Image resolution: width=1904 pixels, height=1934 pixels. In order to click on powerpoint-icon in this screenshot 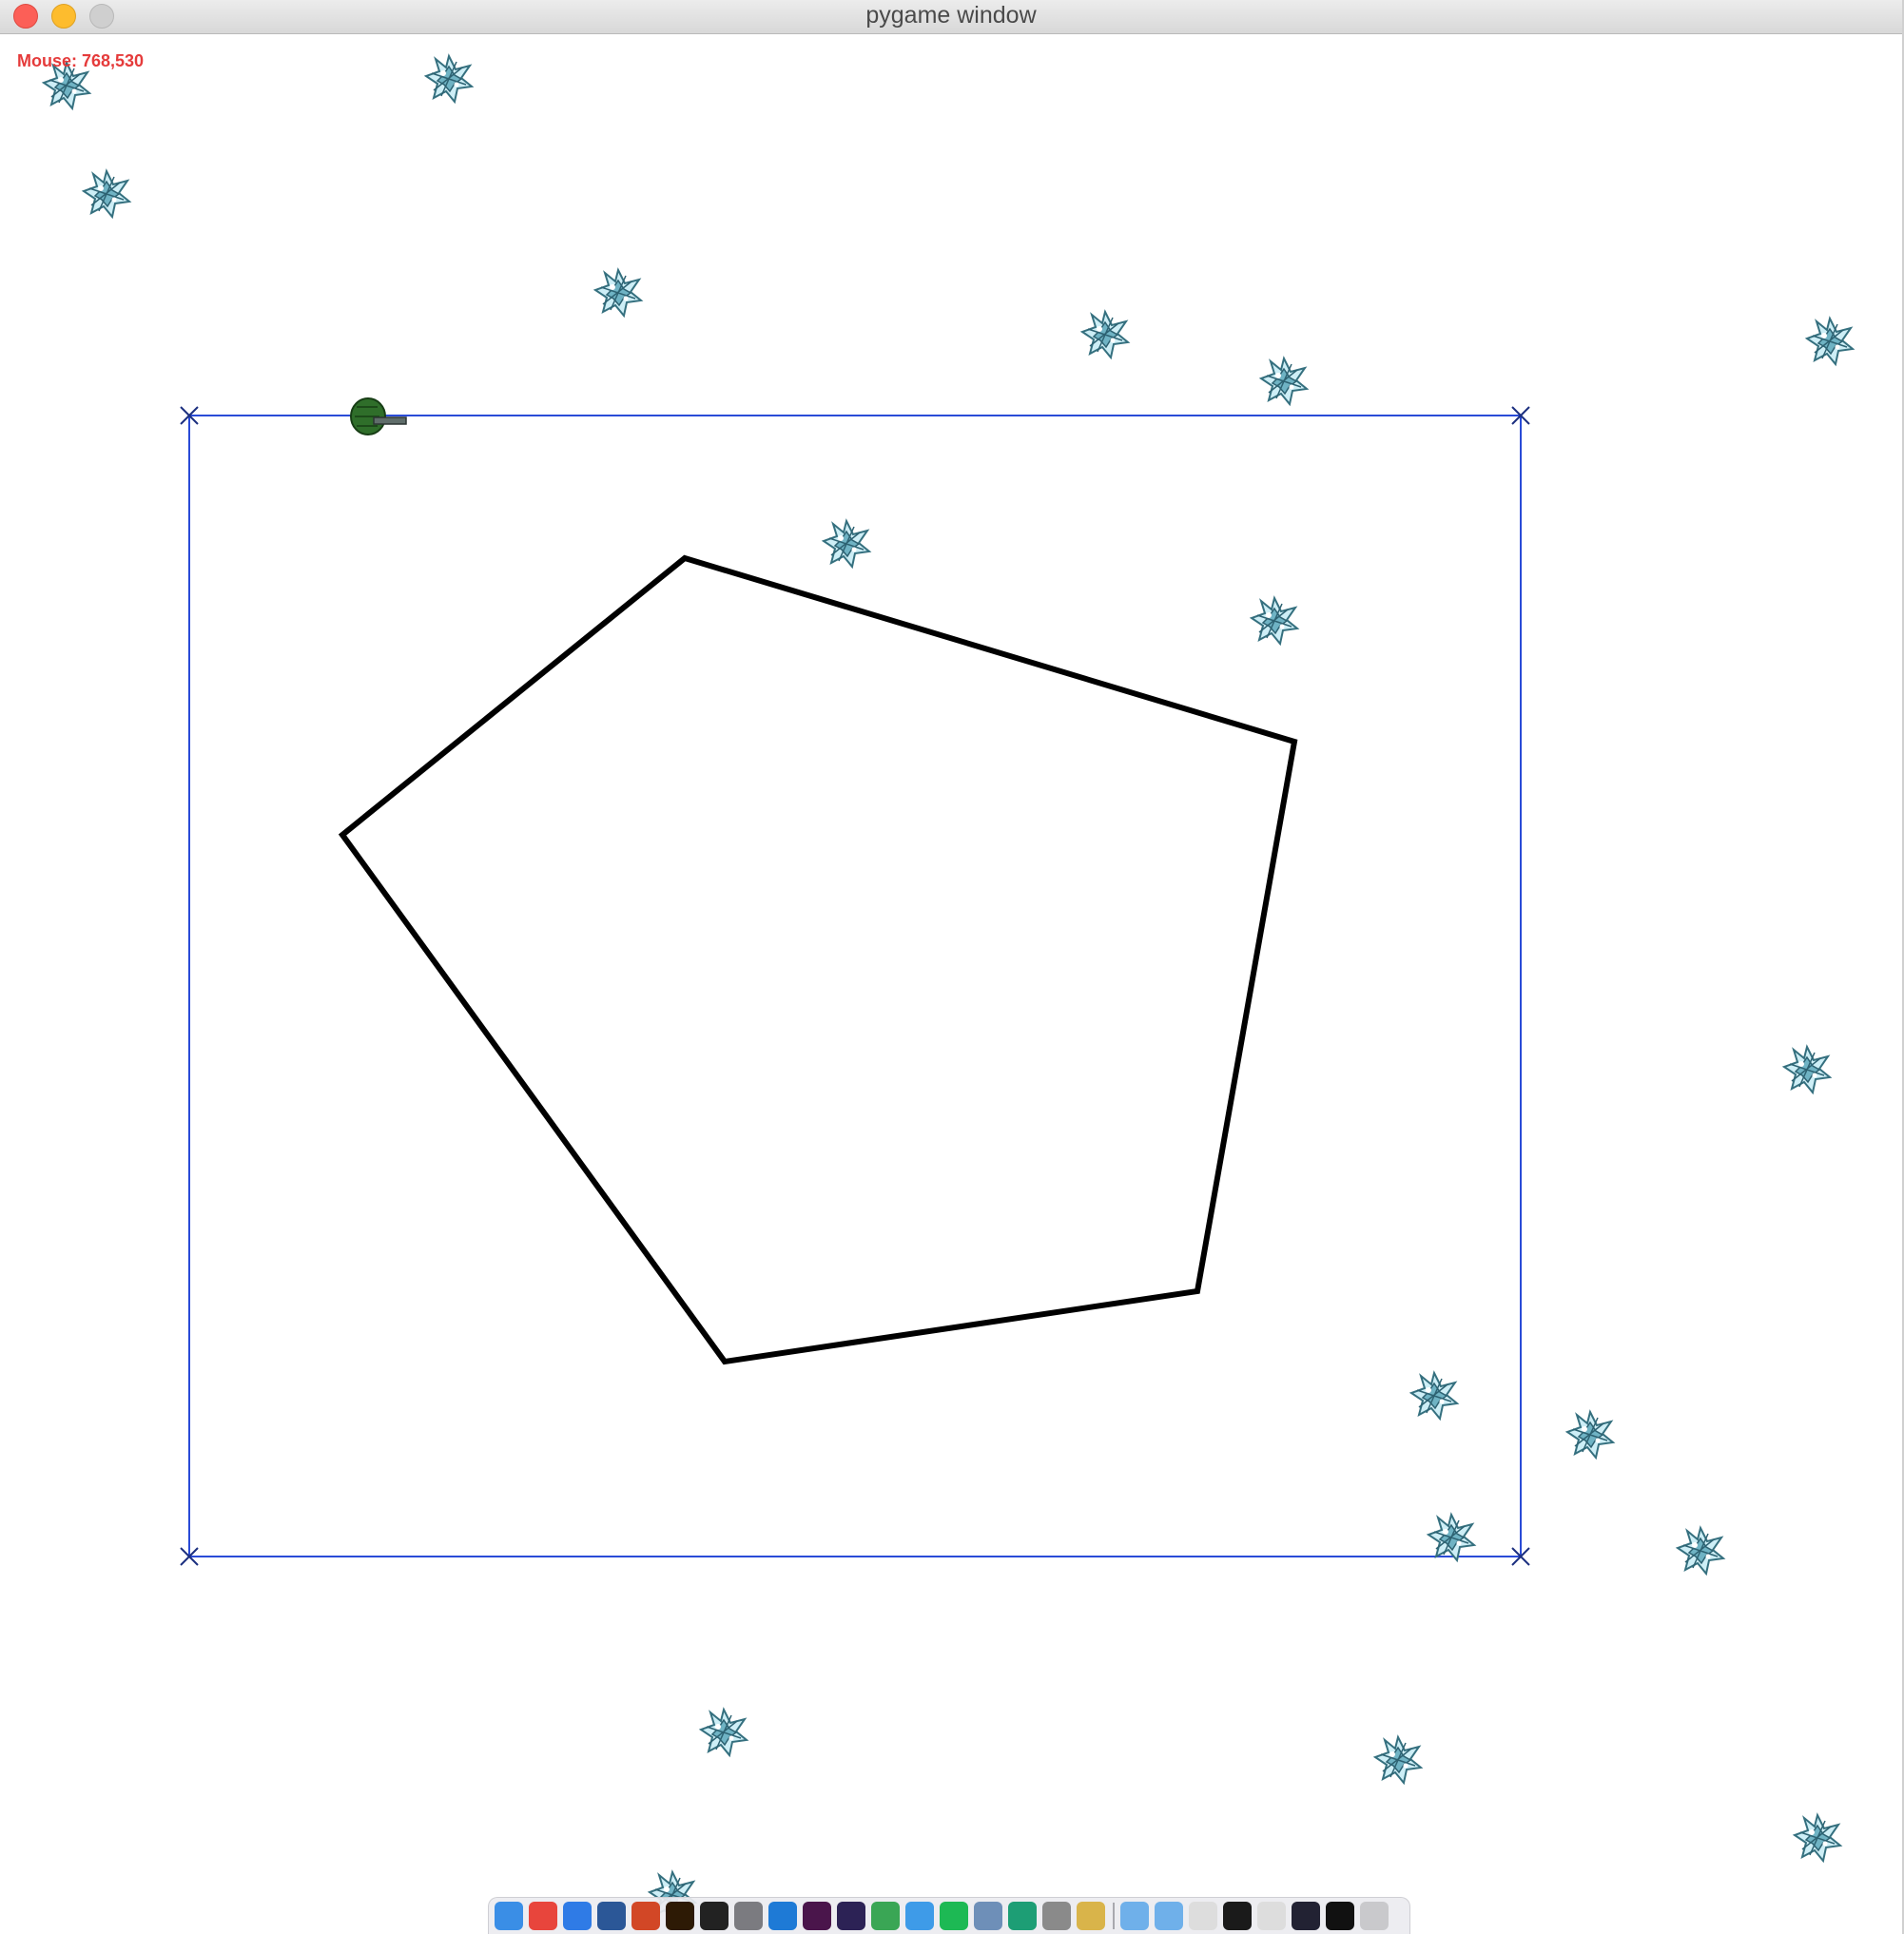, I will do `click(646, 1916)`.